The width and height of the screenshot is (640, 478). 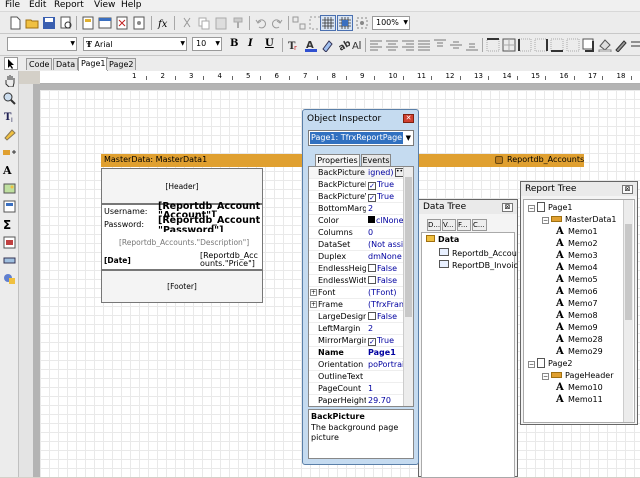 What do you see at coordinates (9, 260) in the screenshot?
I see `line-icon` at bounding box center [9, 260].